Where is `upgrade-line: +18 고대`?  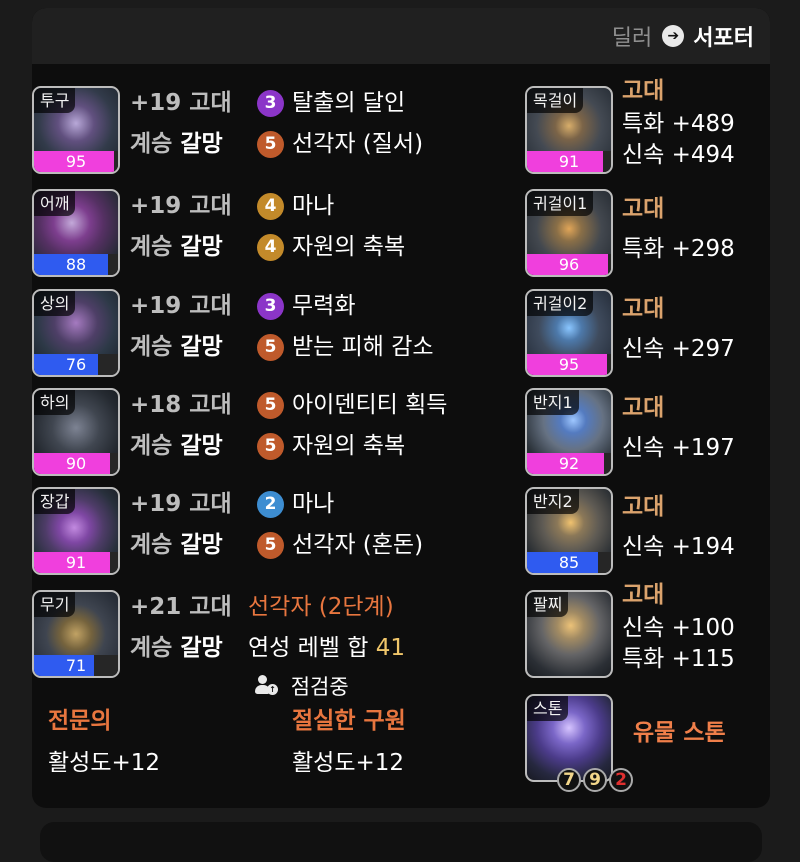
upgrade-line: +18 고대 is located at coordinates (181, 405).